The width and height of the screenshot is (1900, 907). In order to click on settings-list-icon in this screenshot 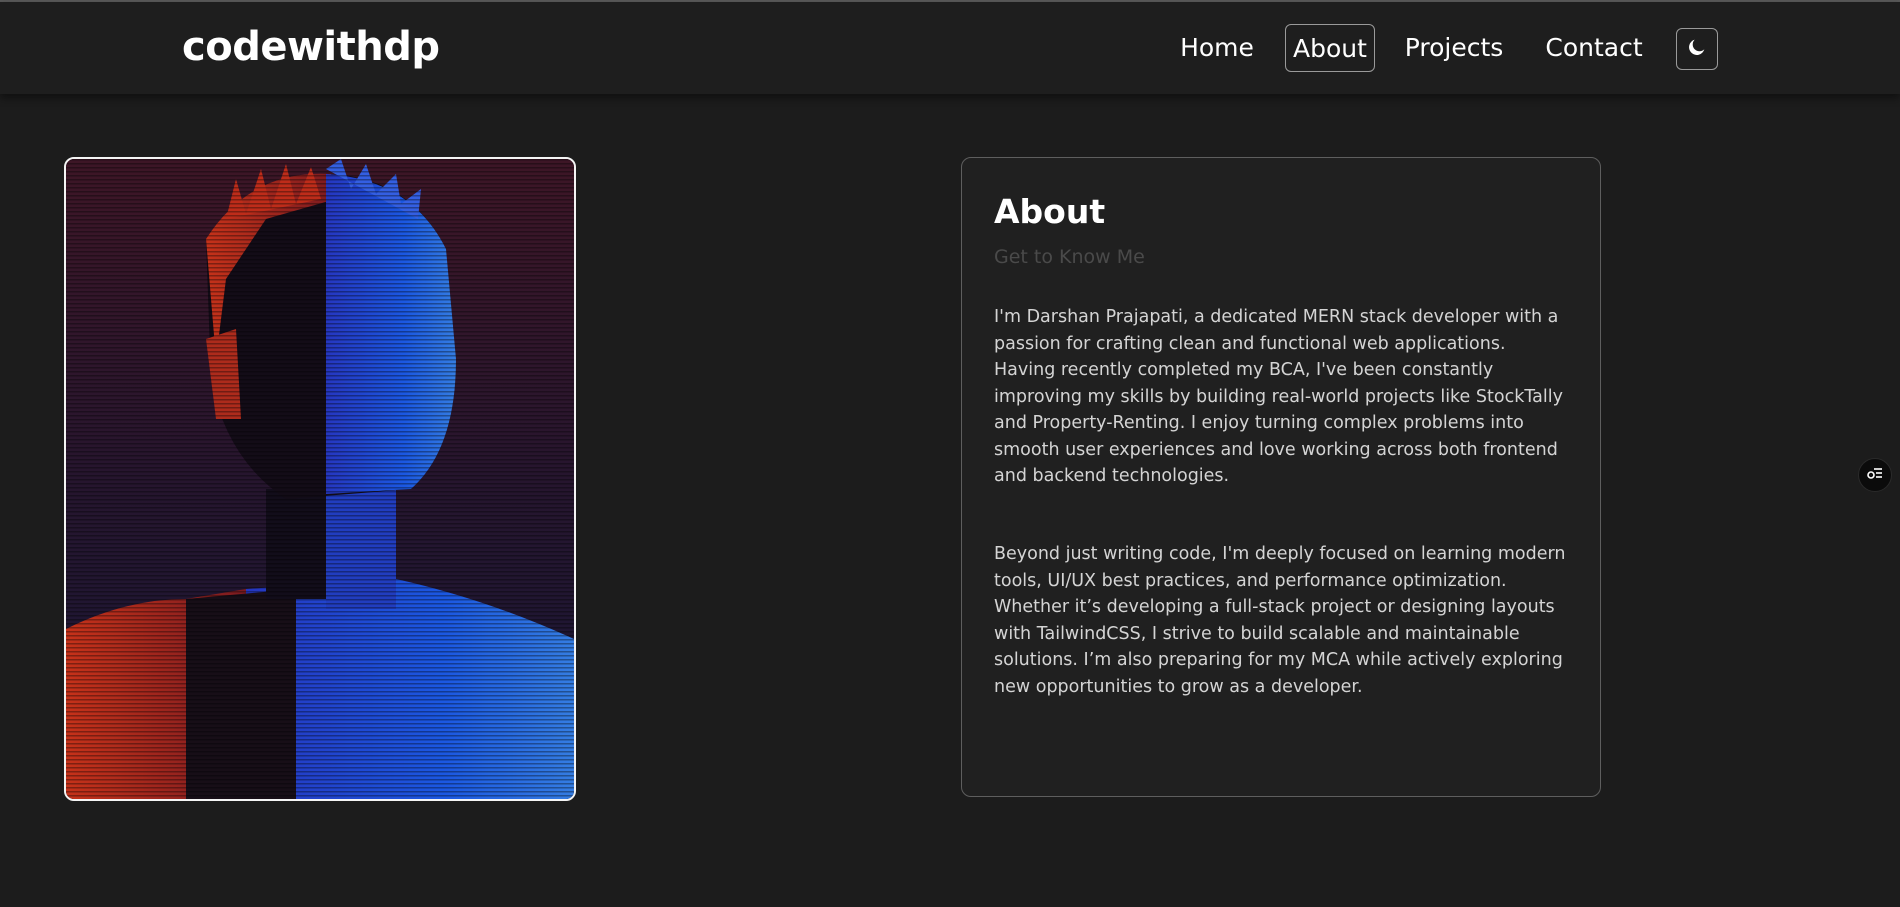, I will do `click(1875, 475)`.